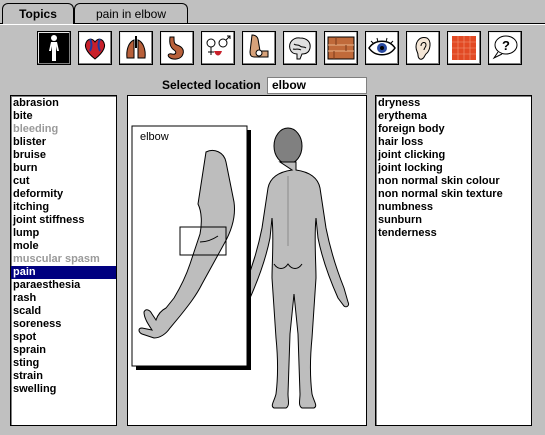  I want to click on heart-icon, so click(95, 48).